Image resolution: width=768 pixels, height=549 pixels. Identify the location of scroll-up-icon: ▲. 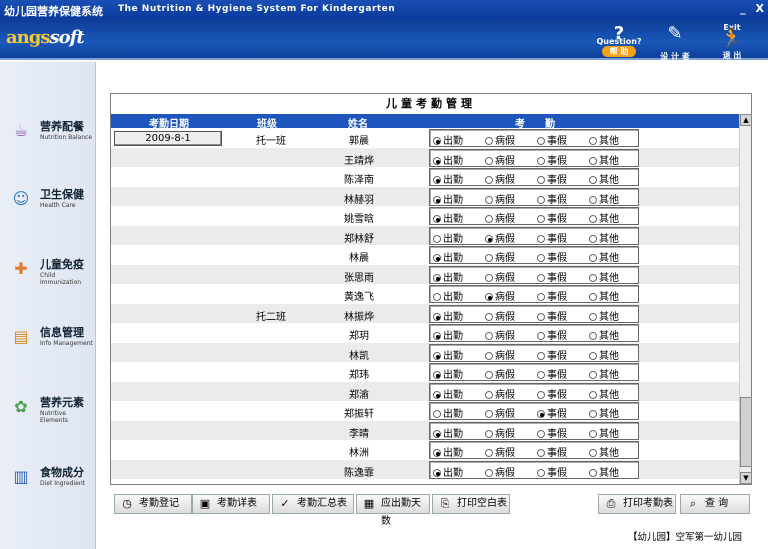
(746, 120).